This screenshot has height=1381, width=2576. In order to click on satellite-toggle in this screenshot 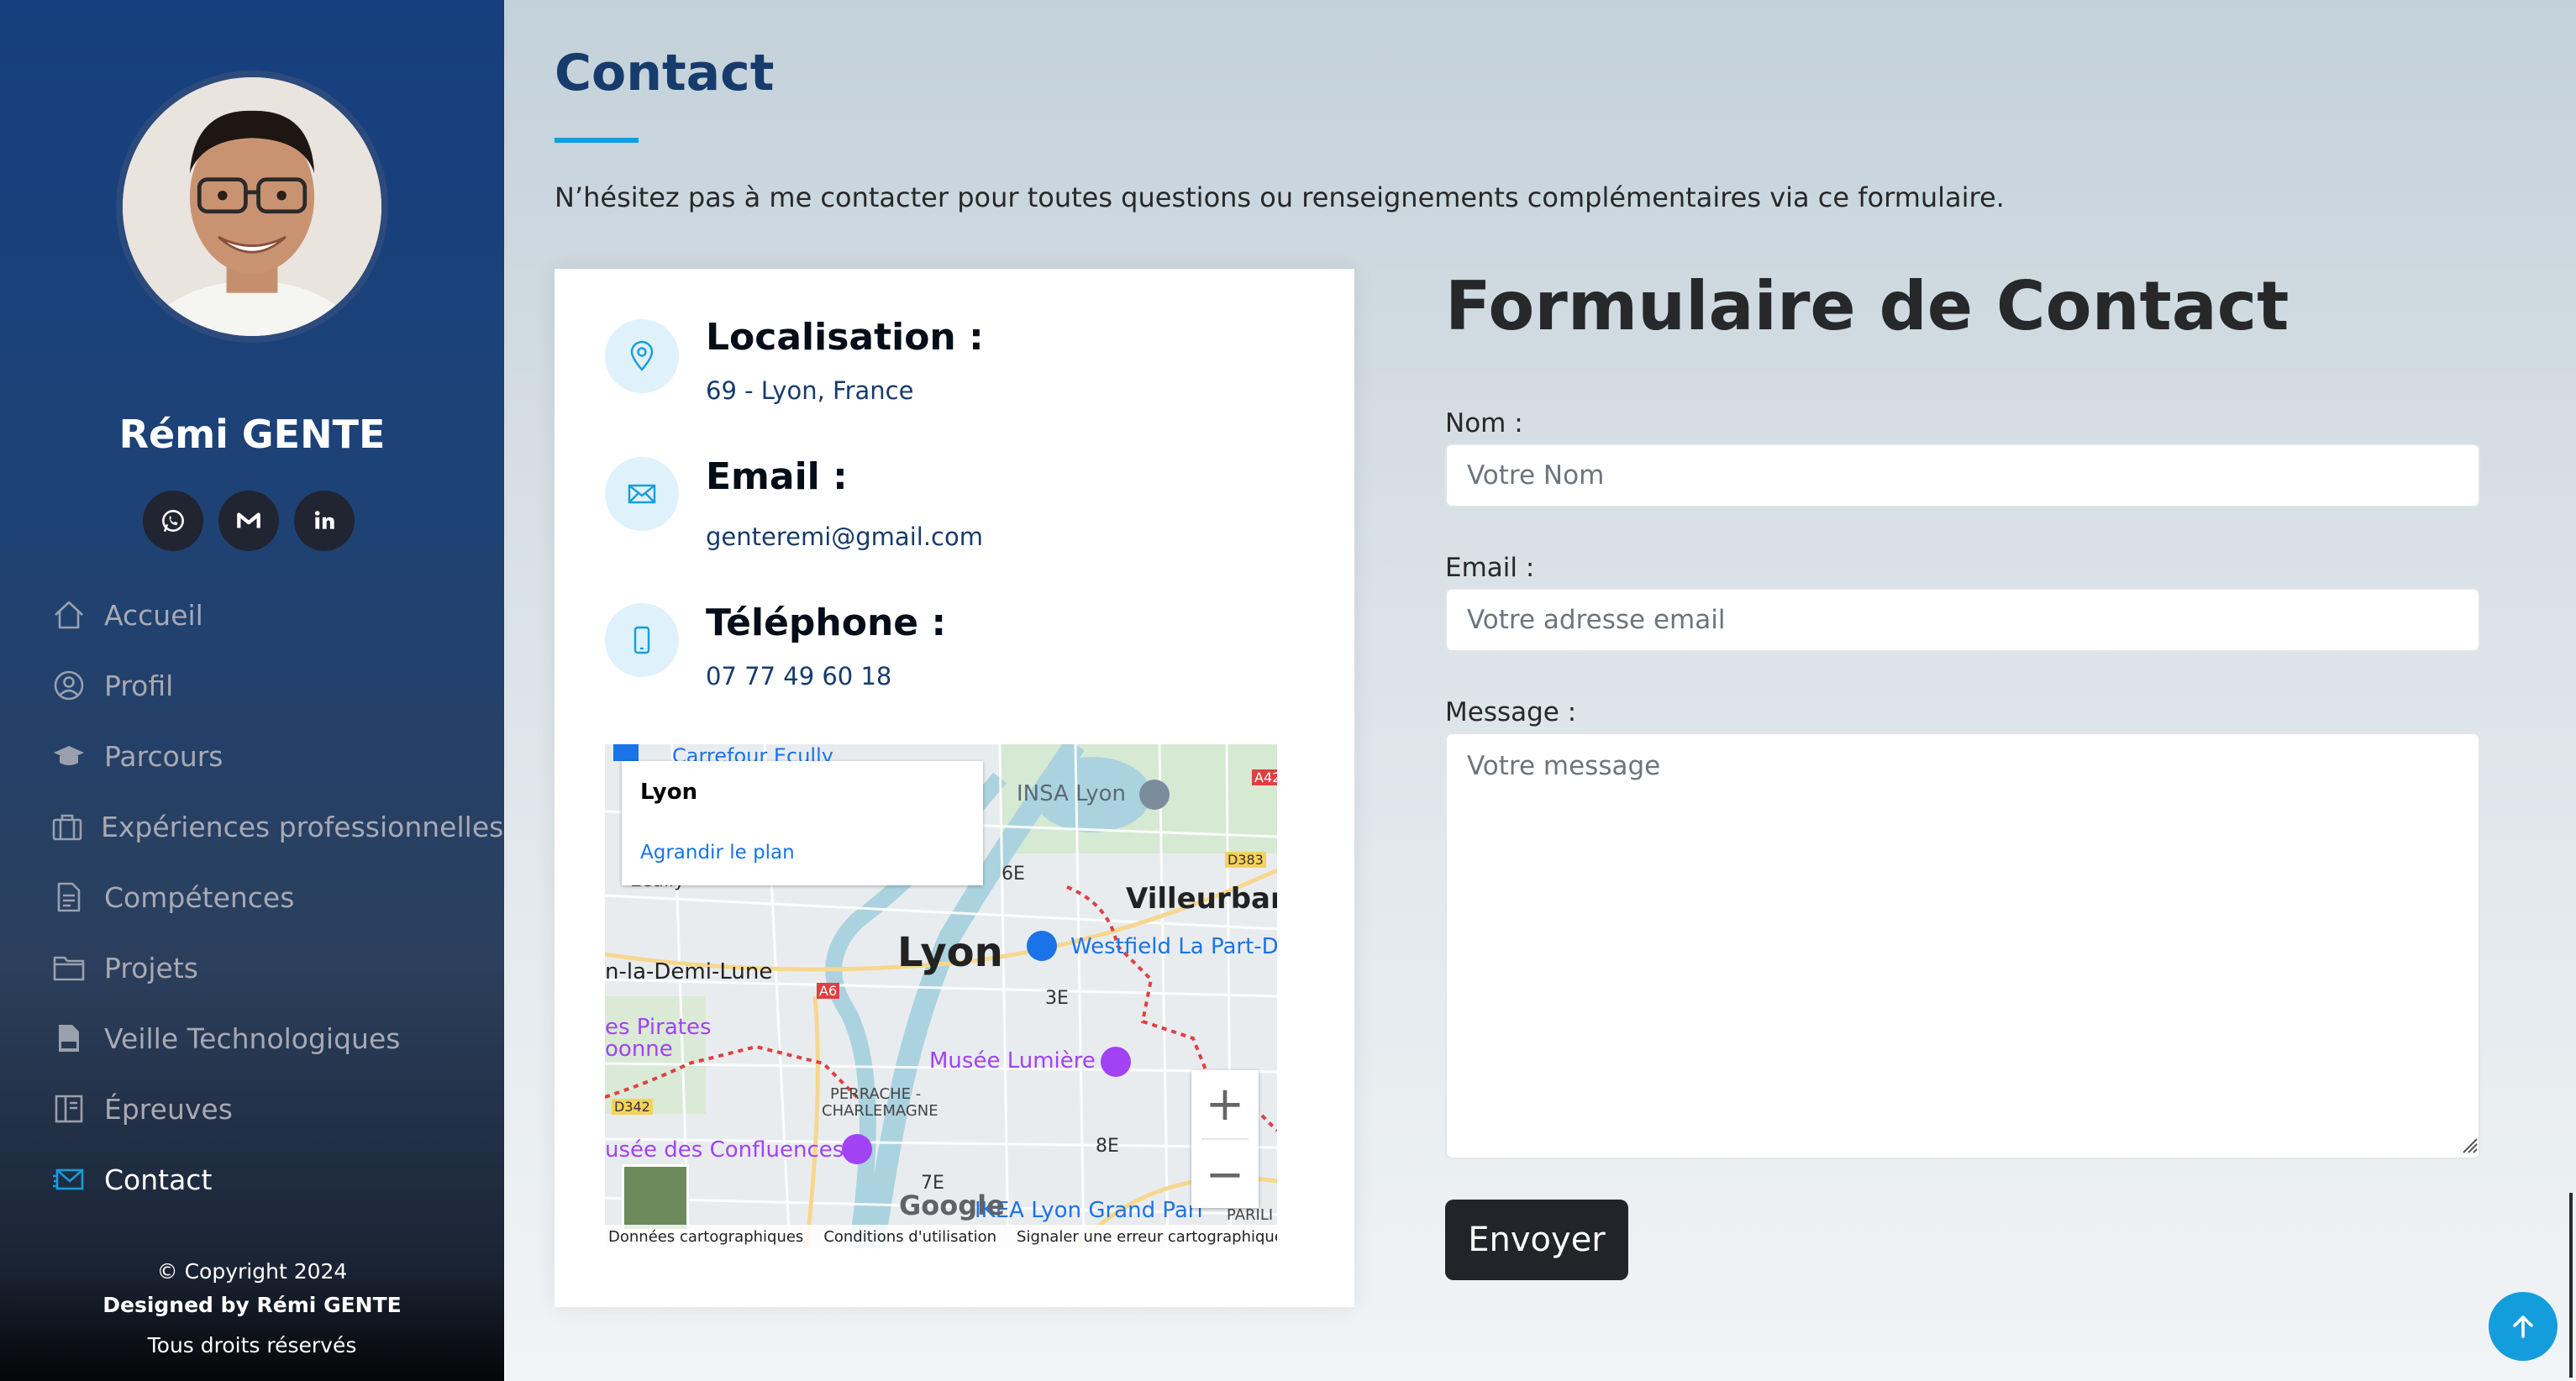, I will do `click(655, 1197)`.